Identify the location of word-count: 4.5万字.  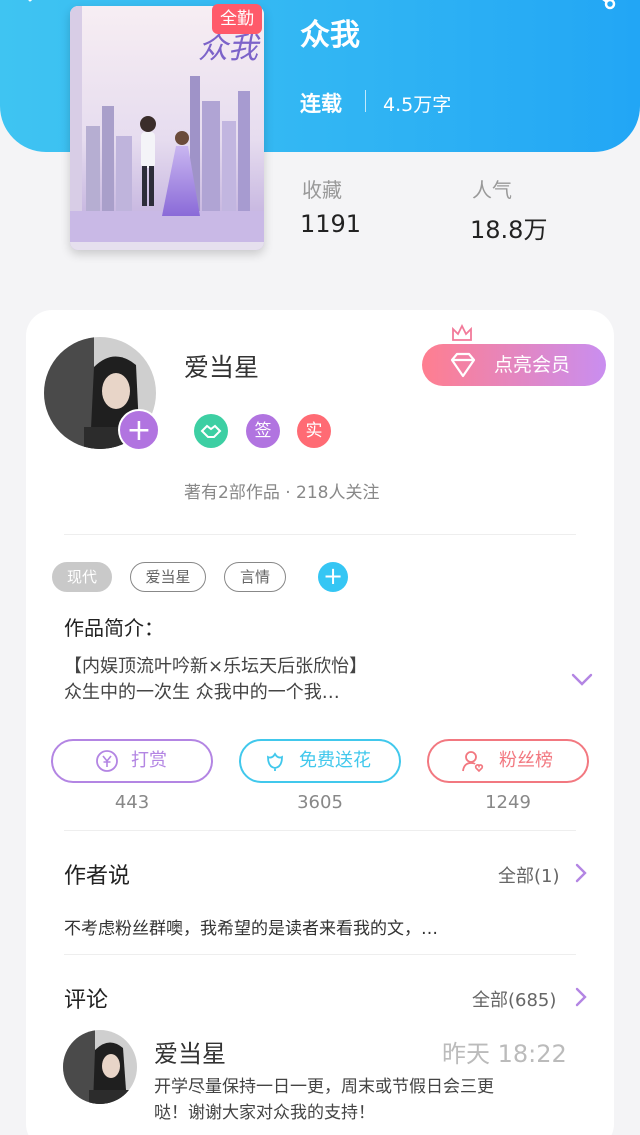
(417, 105).